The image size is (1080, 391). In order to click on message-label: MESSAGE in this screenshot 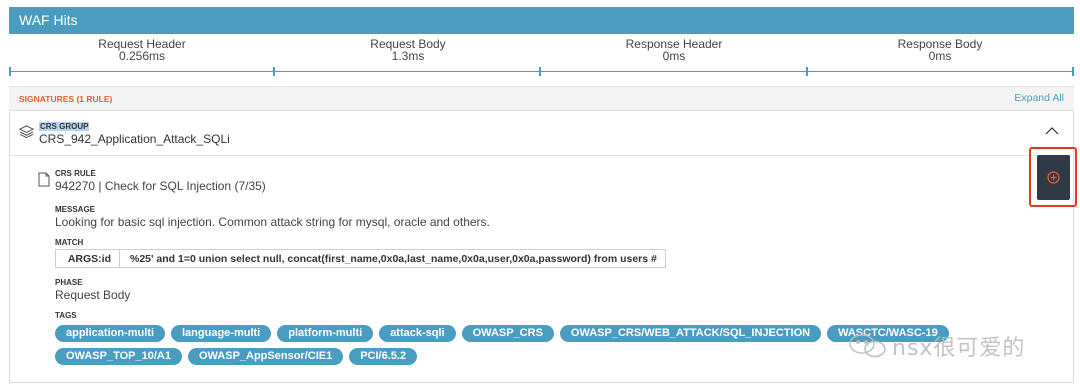, I will do `click(75, 209)`.